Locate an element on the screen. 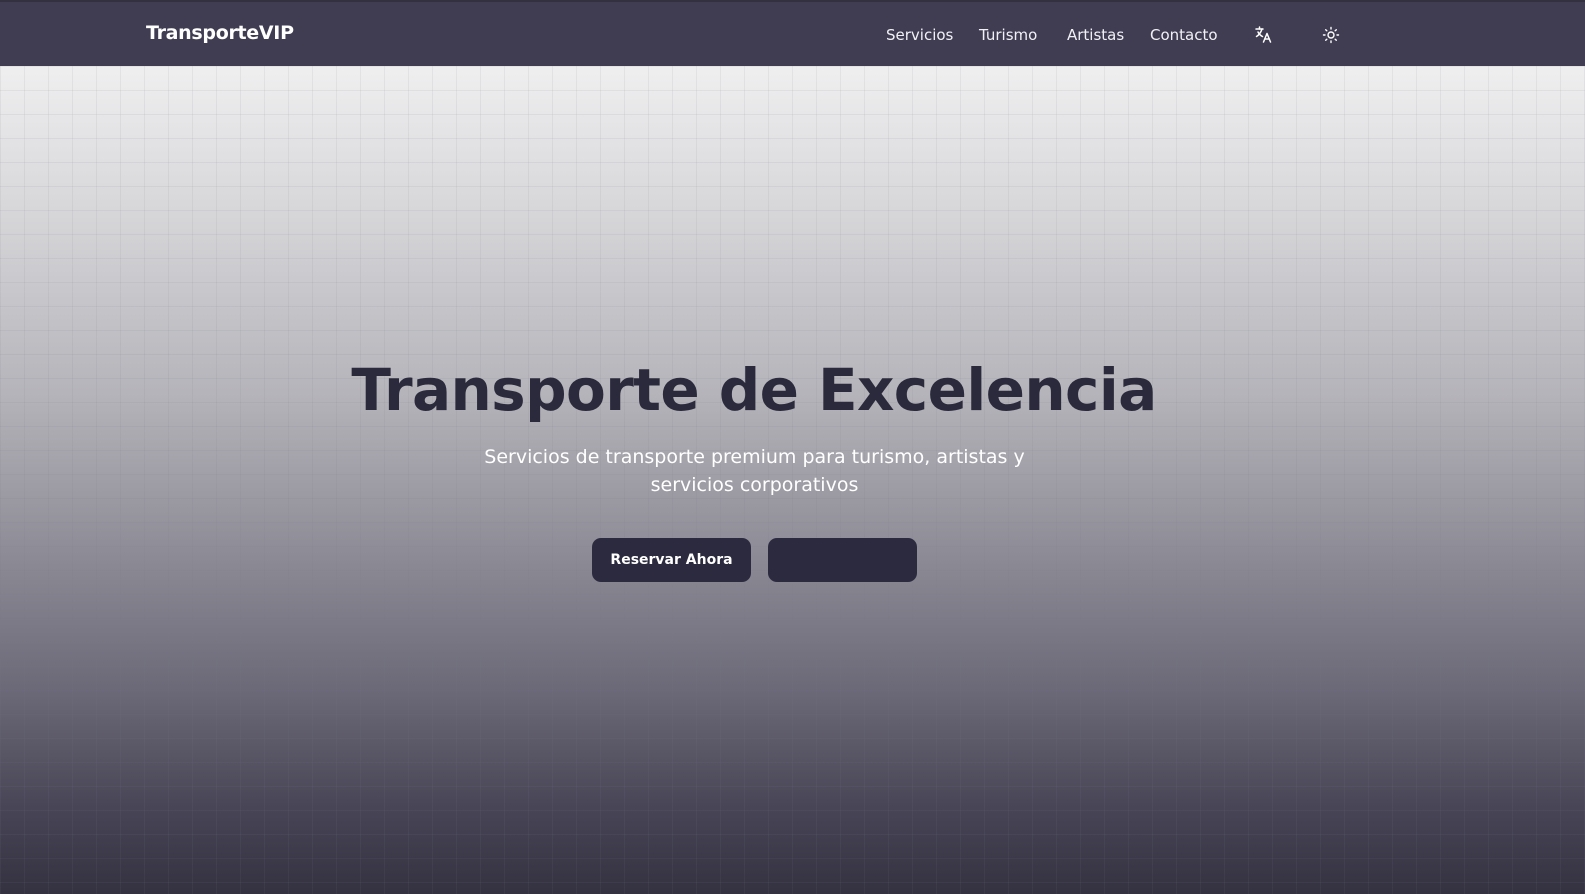 Image resolution: width=1585 pixels, height=894 pixels. sun-icon is located at coordinates (1331, 35).